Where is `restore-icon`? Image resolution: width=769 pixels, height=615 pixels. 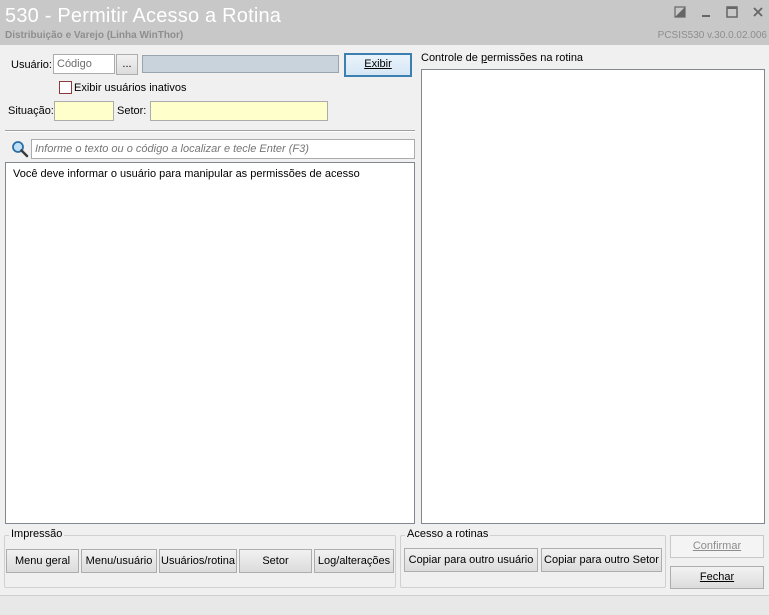
restore-icon is located at coordinates (680, 13).